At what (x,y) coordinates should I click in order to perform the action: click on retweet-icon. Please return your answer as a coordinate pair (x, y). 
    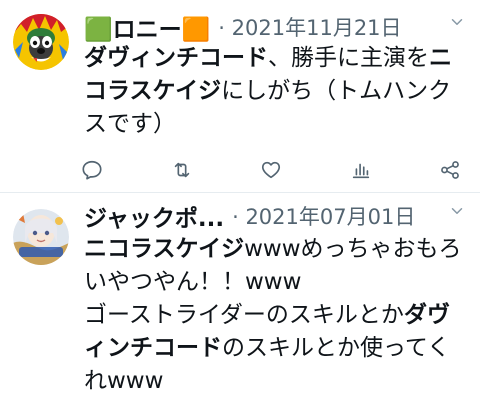
    Looking at the image, I should click on (182, 170).